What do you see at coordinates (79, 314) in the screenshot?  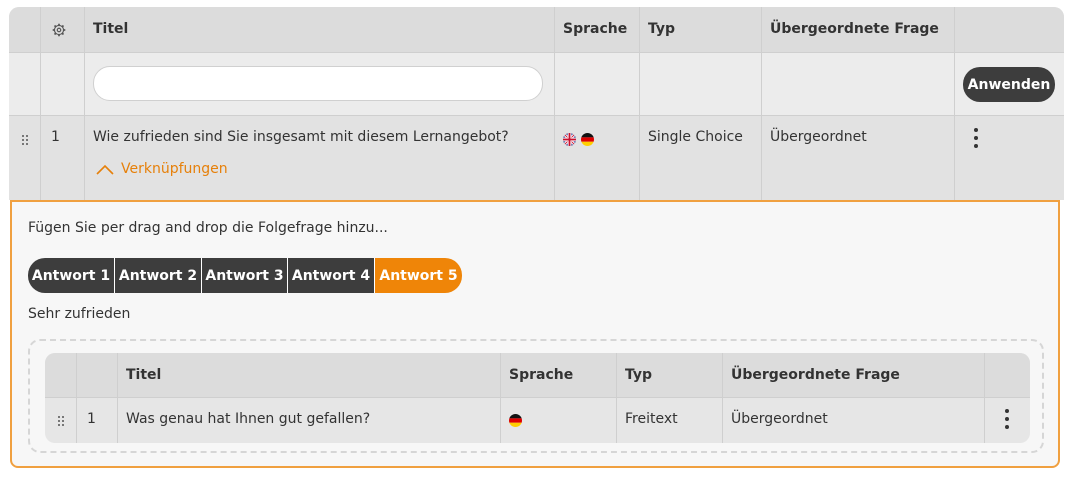 I see `answer-text: Sehr zufrieden` at bounding box center [79, 314].